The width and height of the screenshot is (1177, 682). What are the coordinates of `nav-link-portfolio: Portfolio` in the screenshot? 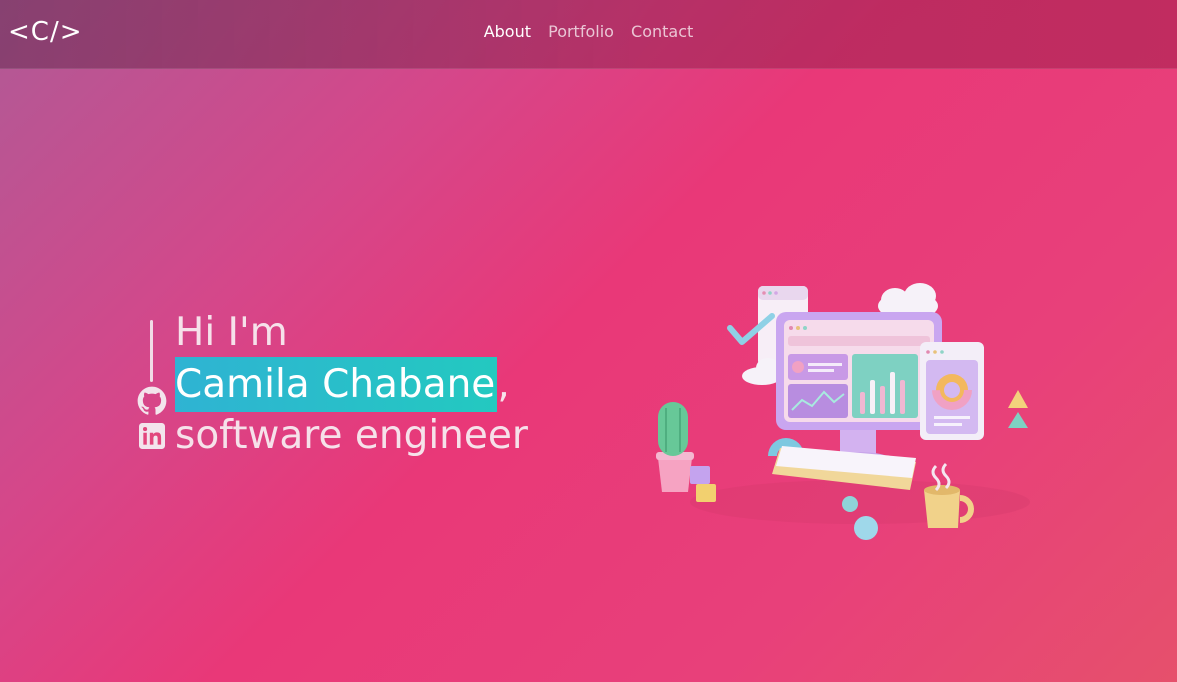 It's located at (581, 32).